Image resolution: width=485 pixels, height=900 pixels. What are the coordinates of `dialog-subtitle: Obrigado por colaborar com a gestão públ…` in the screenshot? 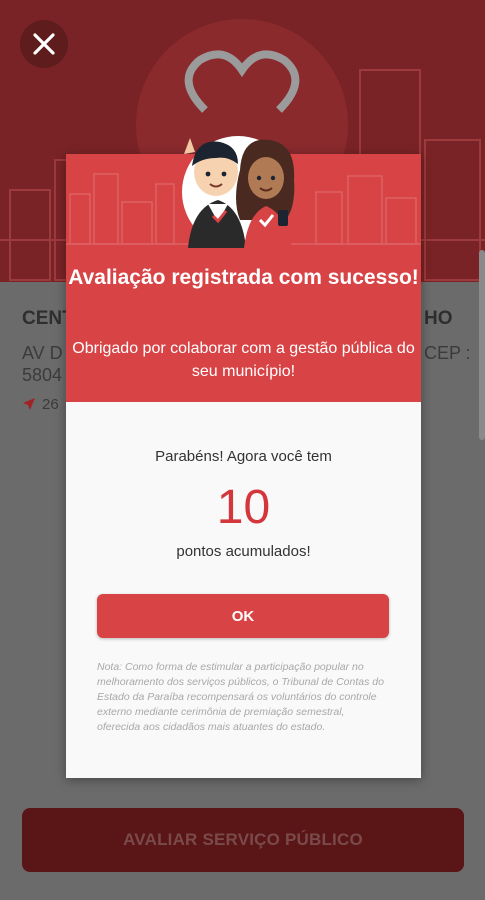 It's located at (243, 360).